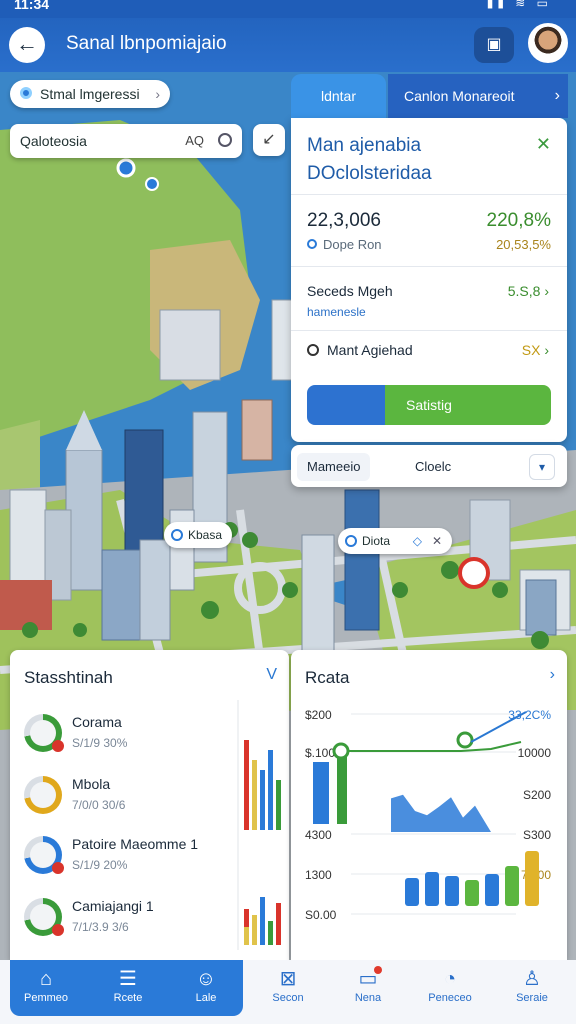 The image size is (576, 1024). What do you see at coordinates (519, 5) in the screenshot?
I see `status-icons: ▮▮ ≋ ▭` at bounding box center [519, 5].